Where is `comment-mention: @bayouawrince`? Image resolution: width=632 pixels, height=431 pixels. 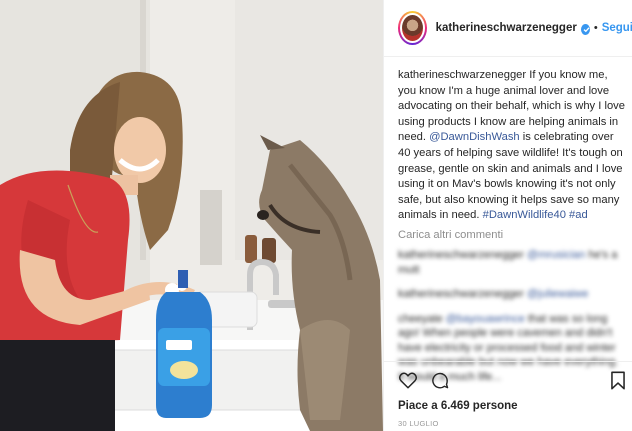
comment-mention: @bayouawrince is located at coordinates (485, 319).